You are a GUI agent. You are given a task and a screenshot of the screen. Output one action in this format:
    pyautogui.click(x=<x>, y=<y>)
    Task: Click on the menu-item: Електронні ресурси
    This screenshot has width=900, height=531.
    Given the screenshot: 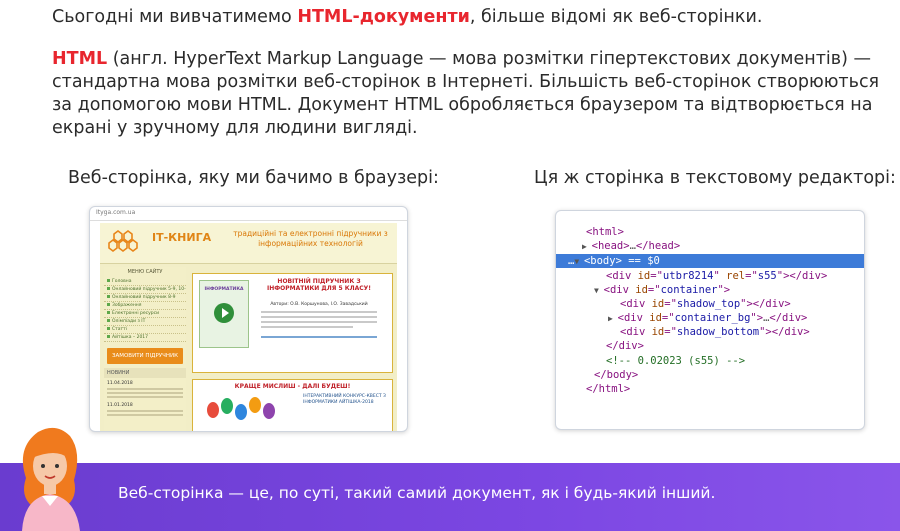 What is the action you would take?
    pyautogui.click(x=145, y=314)
    